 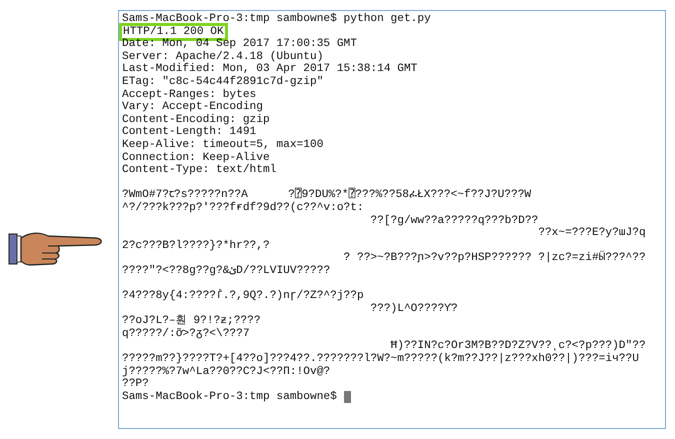 I want to click on terminal-line: q?????/:ỡ>?ᵹ?<\???7, so click(x=186, y=334).